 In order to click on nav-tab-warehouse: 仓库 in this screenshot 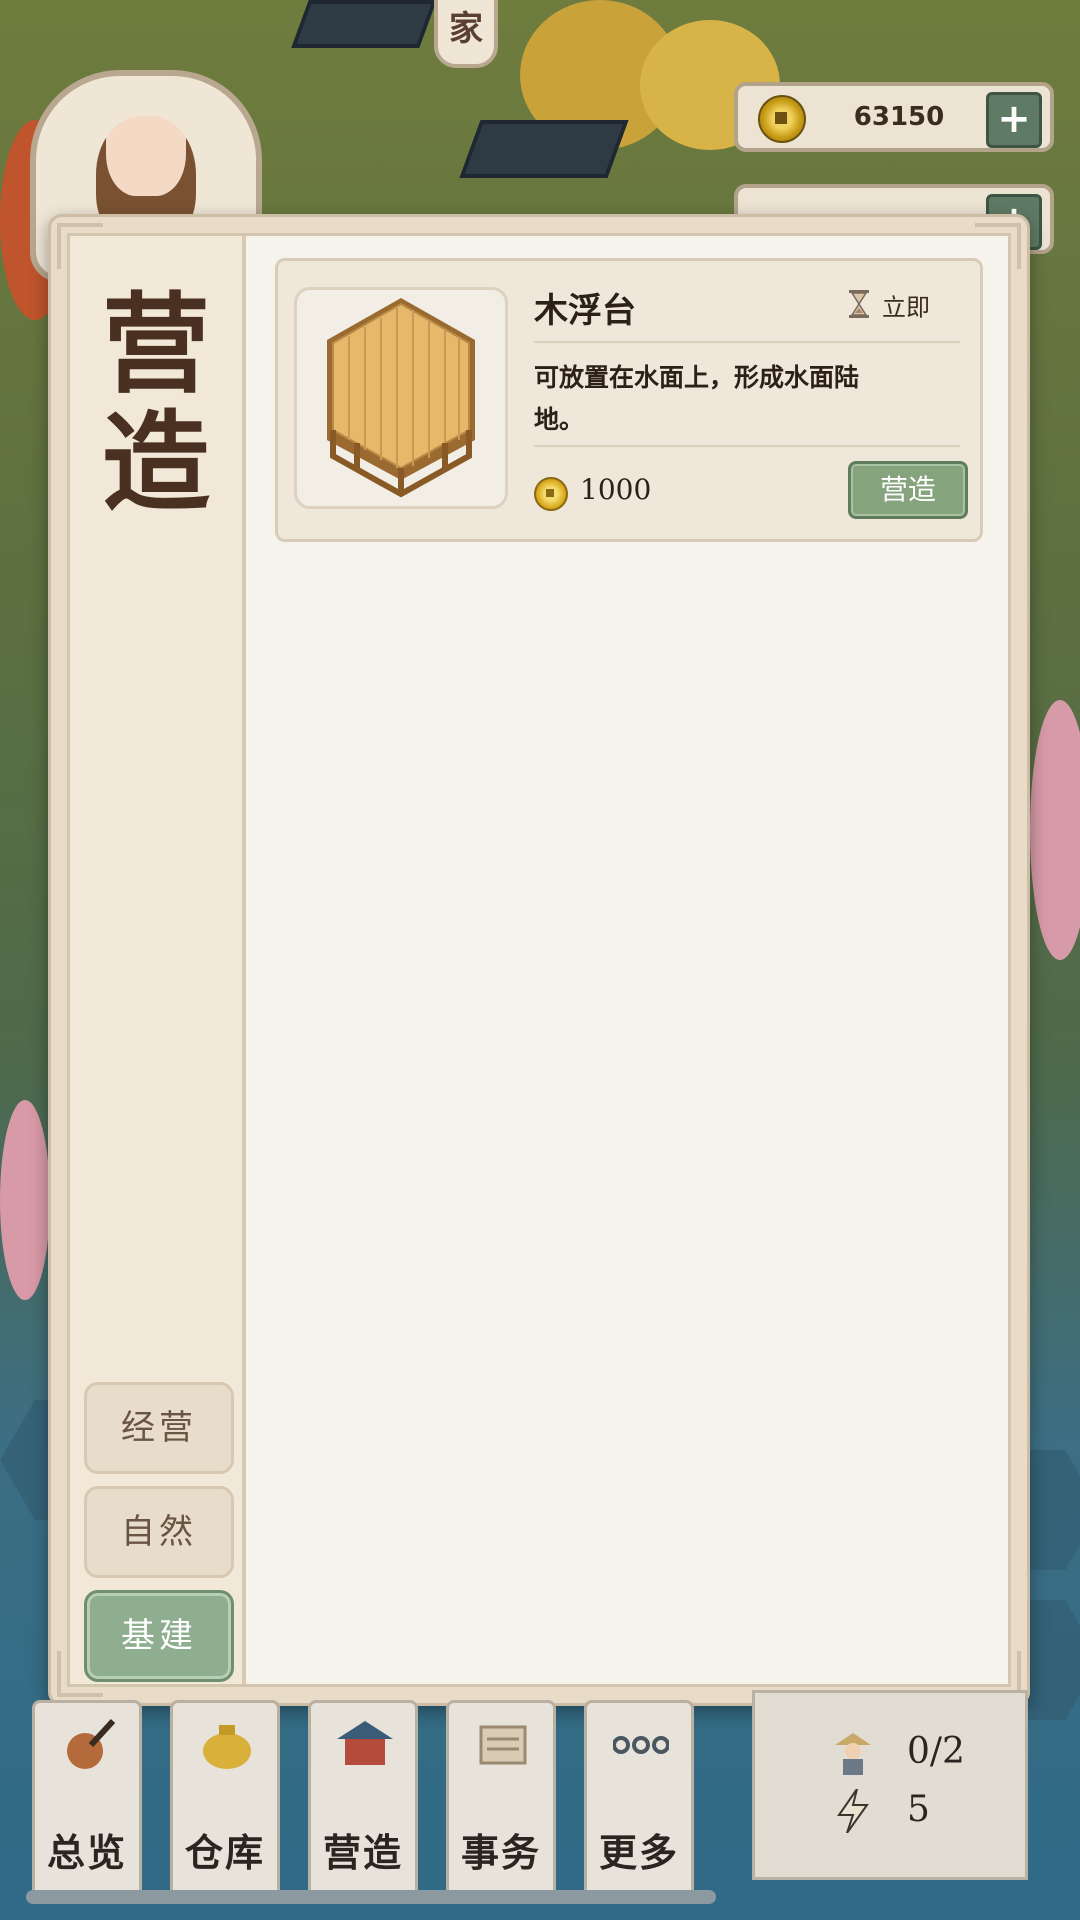, I will do `click(225, 1800)`.